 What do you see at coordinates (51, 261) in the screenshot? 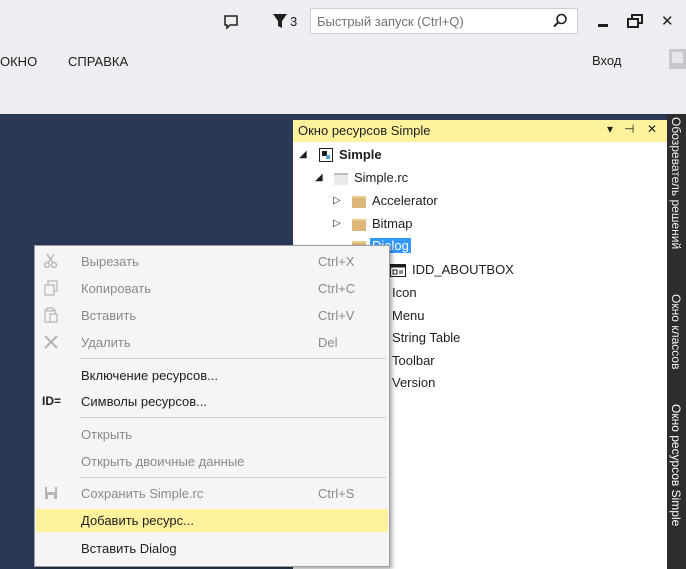
I see `cut-icon` at bounding box center [51, 261].